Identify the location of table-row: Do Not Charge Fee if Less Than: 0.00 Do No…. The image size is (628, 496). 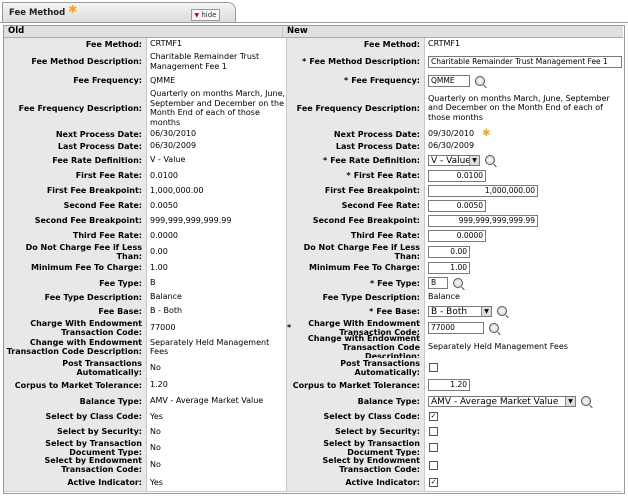
(313, 252).